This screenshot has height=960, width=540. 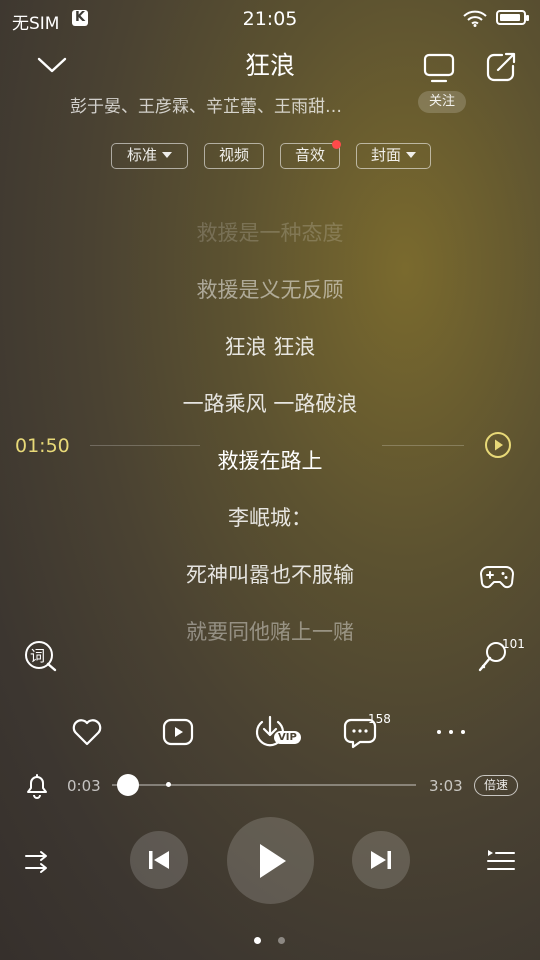 What do you see at coordinates (475, 18) in the screenshot?
I see `wifi-icon` at bounding box center [475, 18].